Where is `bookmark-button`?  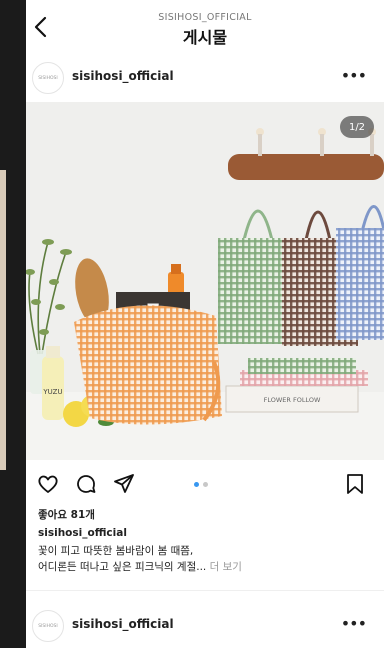 bookmark-button is located at coordinates (355, 486).